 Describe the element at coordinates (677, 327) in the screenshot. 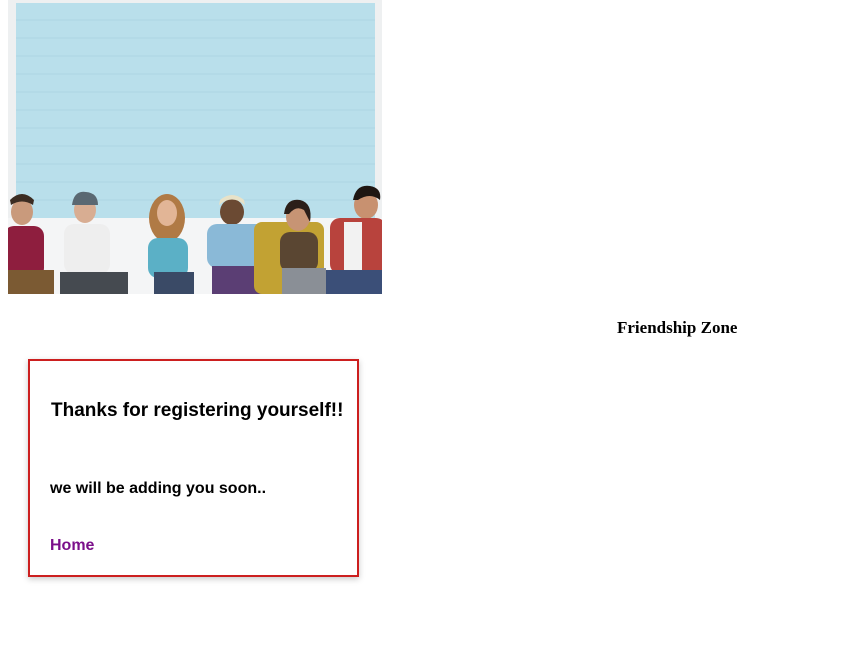

I see `site-title: Friendship Zone` at that location.